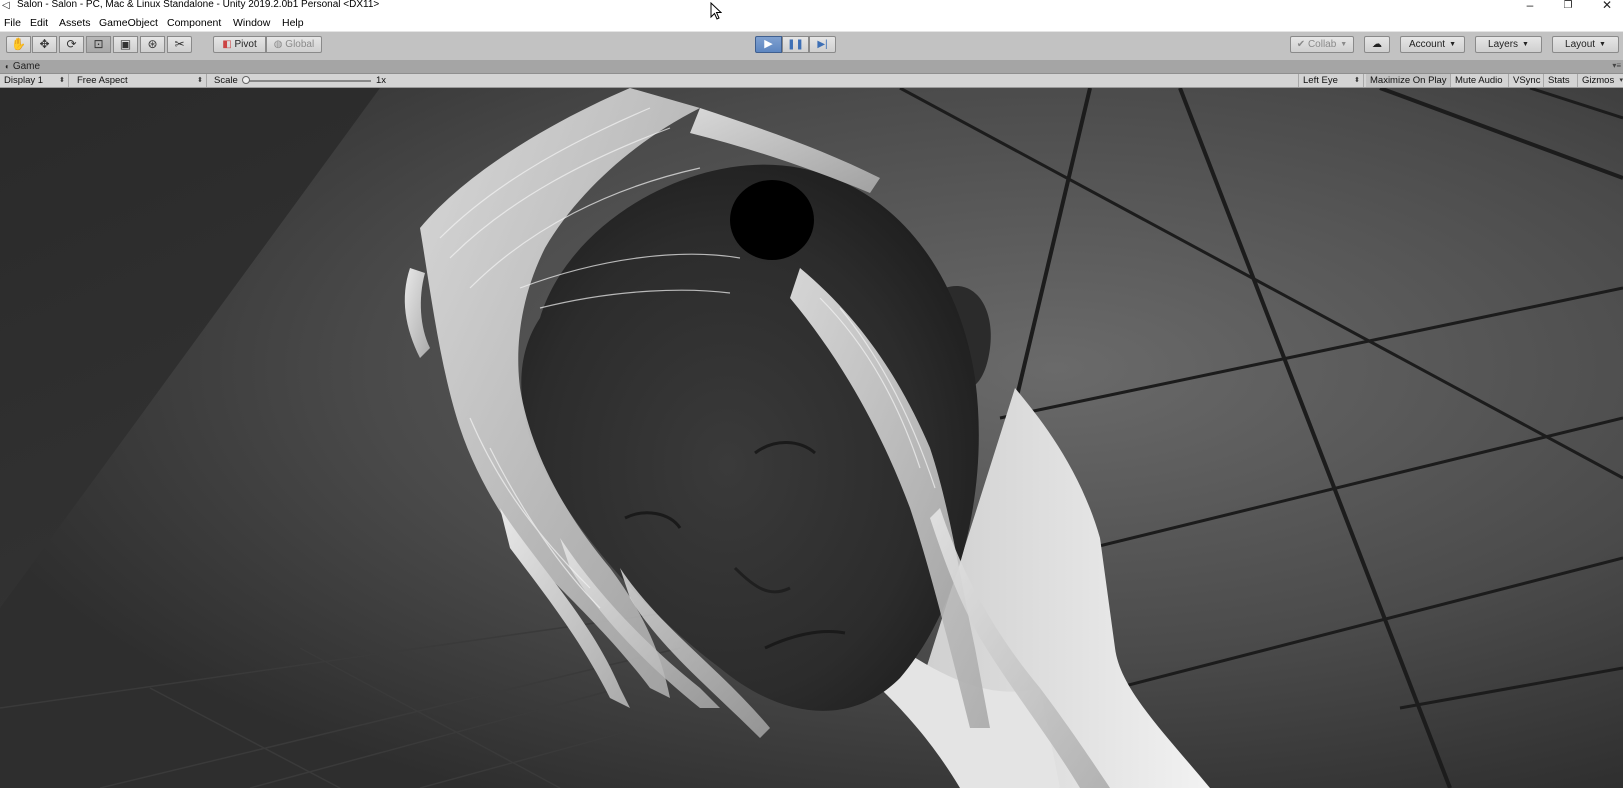 The width and height of the screenshot is (1623, 788). What do you see at coordinates (12, 23) in the screenshot?
I see `menu-file: File` at bounding box center [12, 23].